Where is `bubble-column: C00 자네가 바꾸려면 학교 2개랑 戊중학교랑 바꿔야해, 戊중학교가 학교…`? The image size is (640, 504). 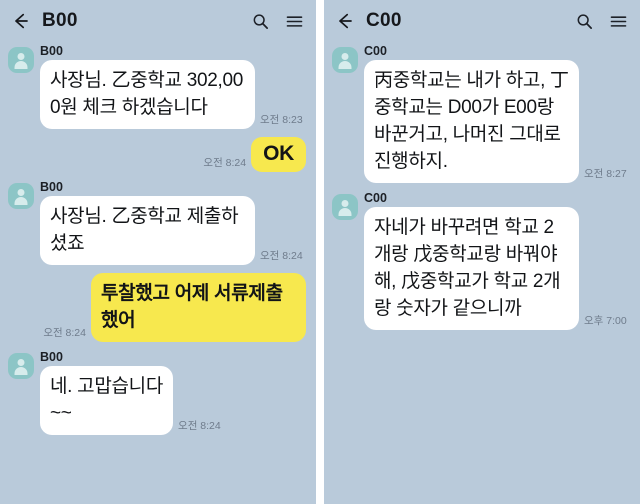 bubble-column: C00 자네가 바꾸려면 학교 2개랑 戊중학교랑 바꿔야해, 戊중학교가 학교… is located at coordinates (497, 260).